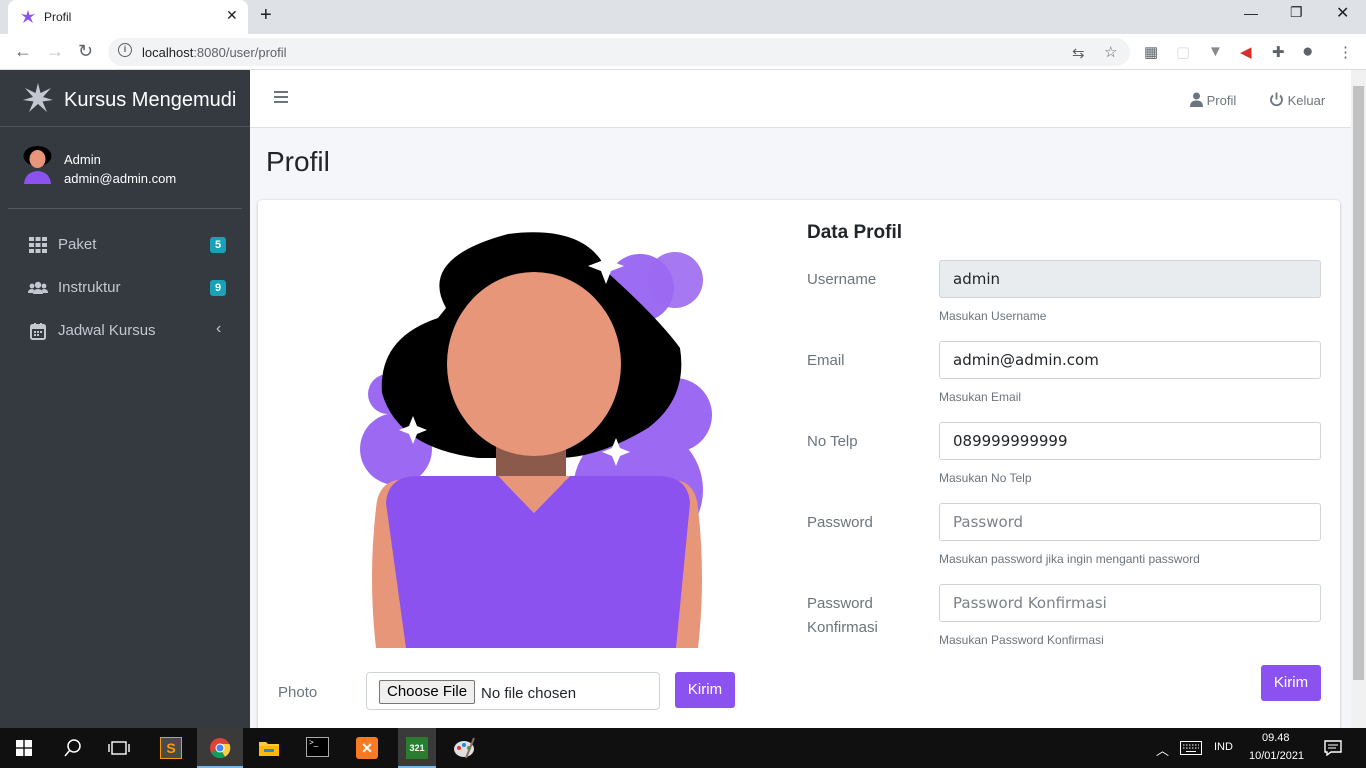 This screenshot has height=768, width=1366. I want to click on chrome-icon, so click(220, 748).